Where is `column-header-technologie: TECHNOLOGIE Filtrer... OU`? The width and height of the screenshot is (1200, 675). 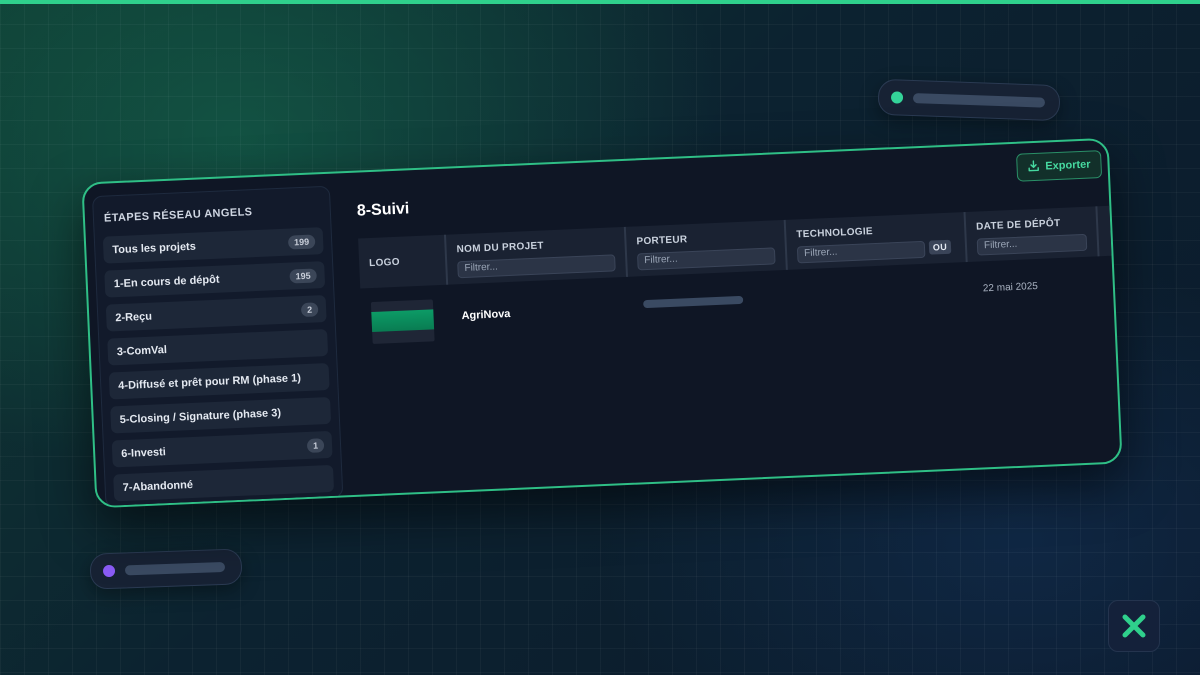 column-header-technologie: TECHNOLOGIE Filtrer... OU is located at coordinates (876, 241).